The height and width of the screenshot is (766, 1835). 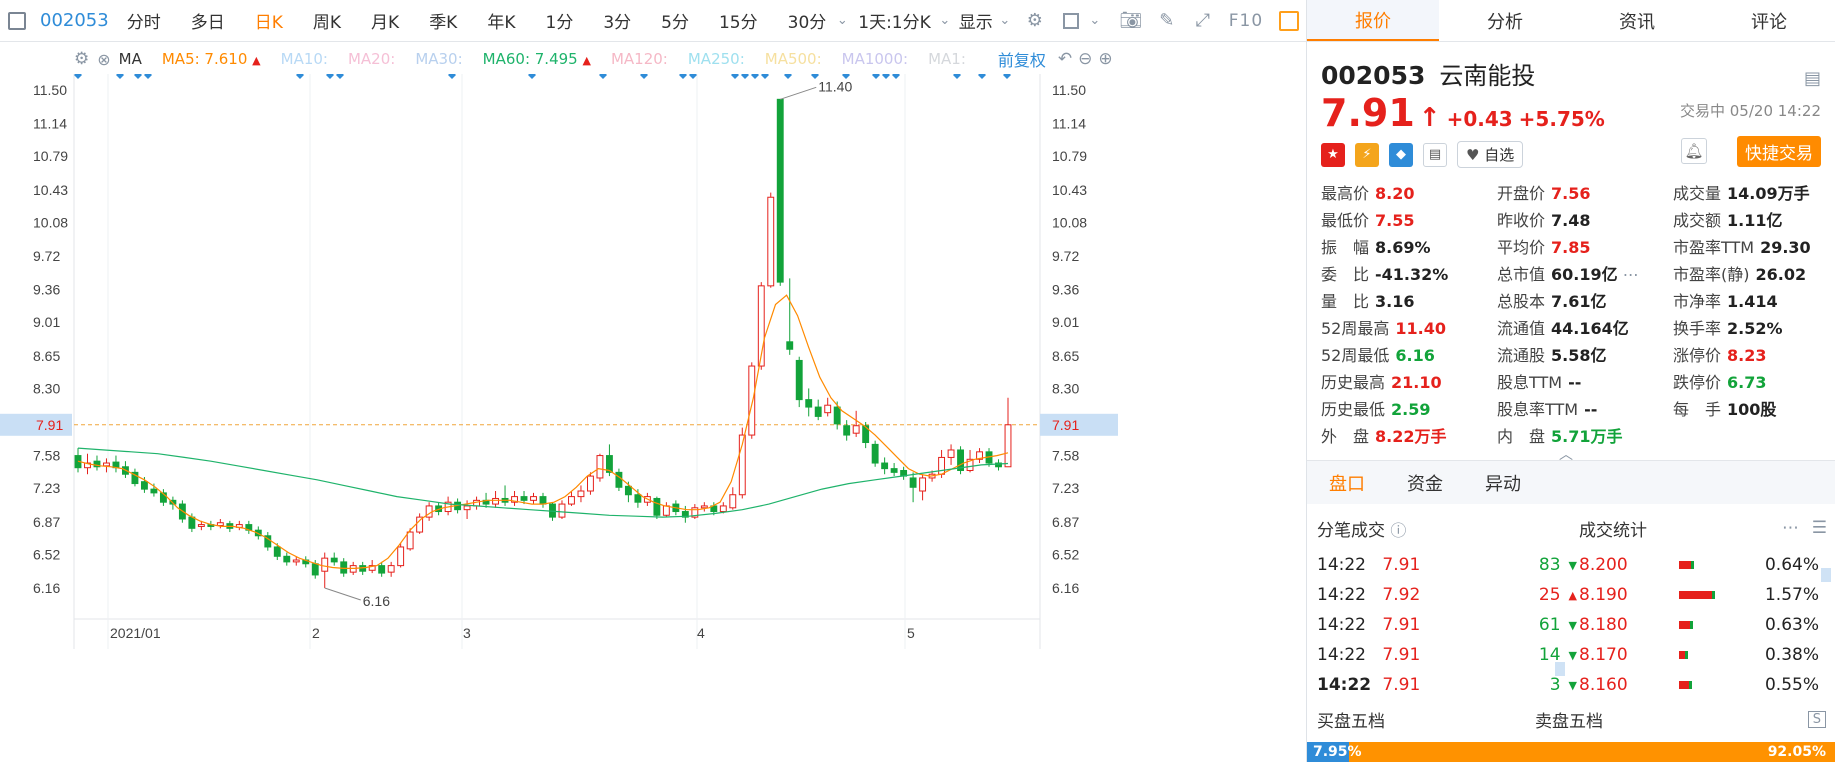 What do you see at coordinates (1560, 669) in the screenshot?
I see `trades-scrollbar` at bounding box center [1560, 669].